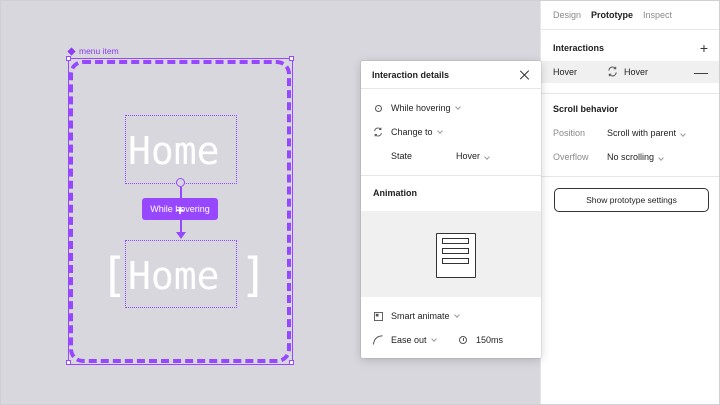 The image size is (720, 405). Describe the element at coordinates (68, 362) in the screenshot. I see `resize-handle-bottom-left` at that location.